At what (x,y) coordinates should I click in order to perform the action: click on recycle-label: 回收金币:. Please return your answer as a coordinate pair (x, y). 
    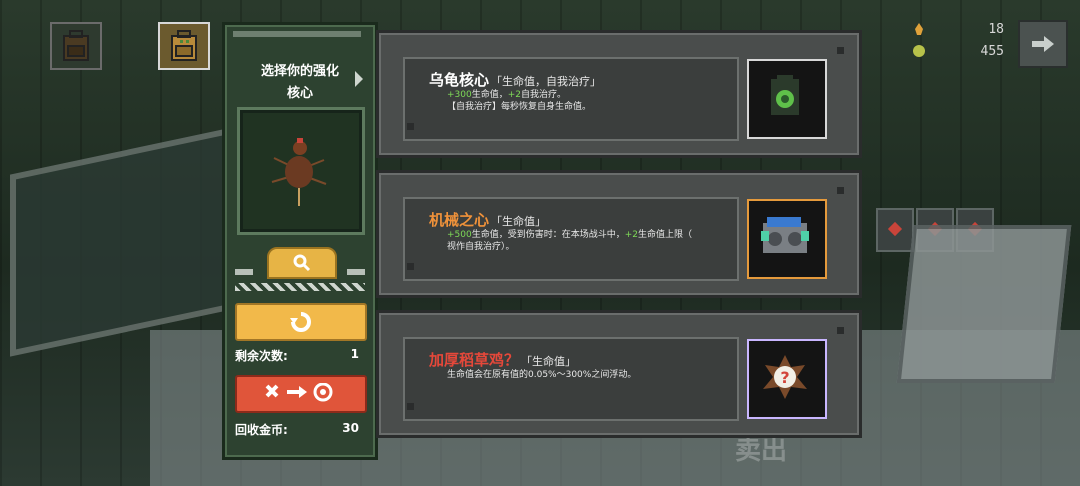
    Looking at the image, I should click on (261, 430).